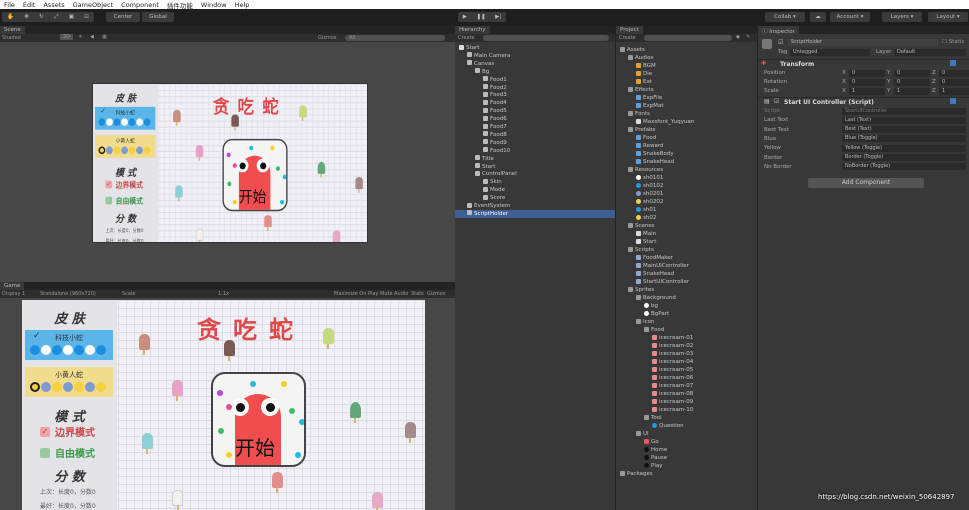 Image resolution: width=969 pixels, height=510 pixels. What do you see at coordinates (535, 103) in the screenshot?
I see `tree-item: Food4` at bounding box center [535, 103].